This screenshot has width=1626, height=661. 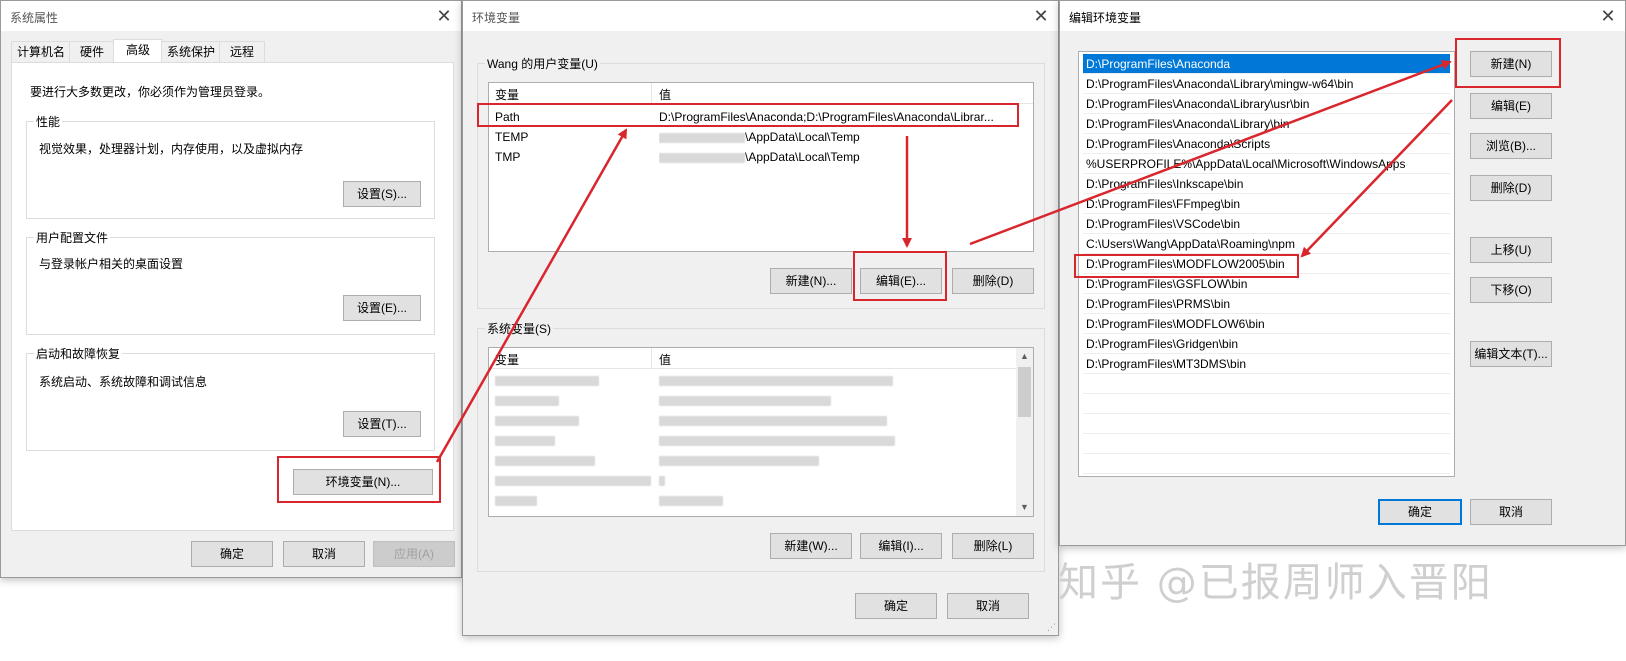 What do you see at coordinates (1266, 244) in the screenshot?
I see `list-item: C:\Users\Wang\AppData\Roaming\npm` at bounding box center [1266, 244].